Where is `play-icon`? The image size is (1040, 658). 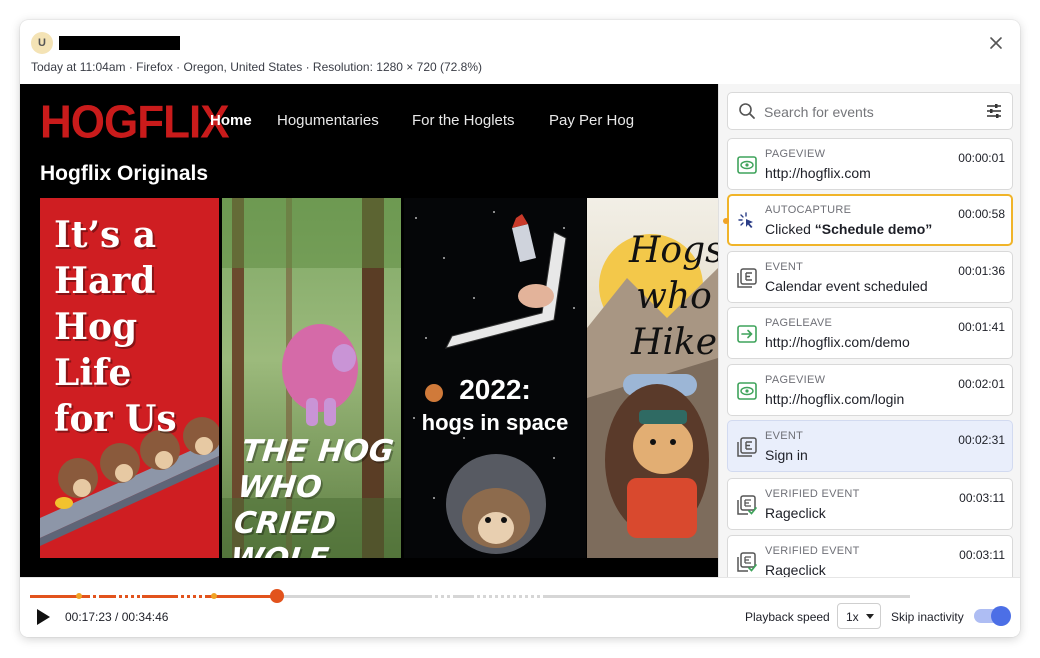 play-icon is located at coordinates (43, 617).